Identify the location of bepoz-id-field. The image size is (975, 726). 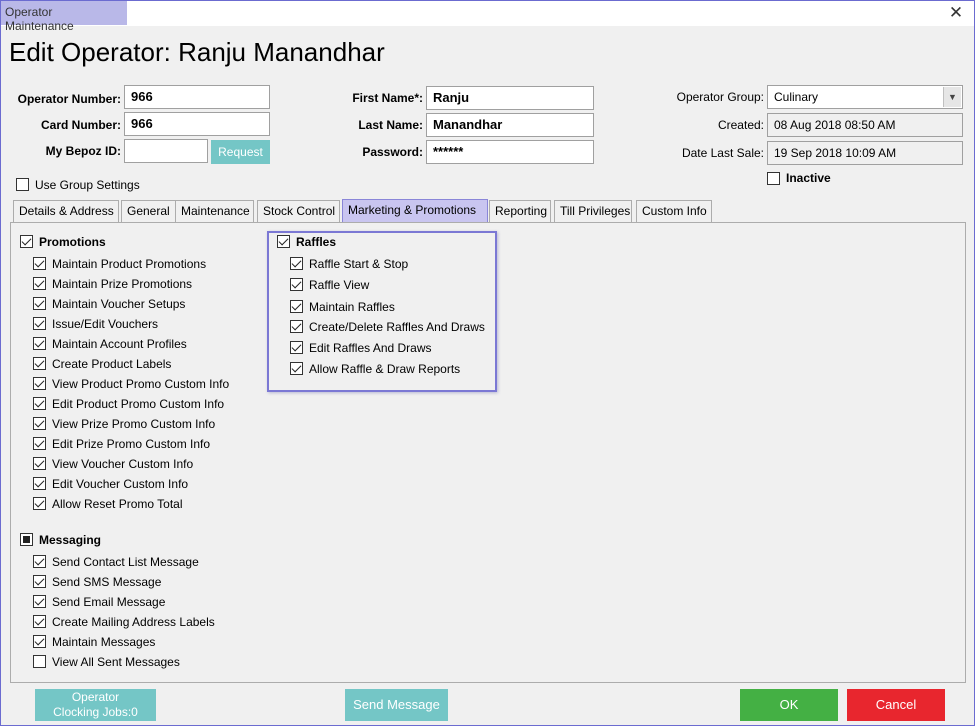
(166, 151).